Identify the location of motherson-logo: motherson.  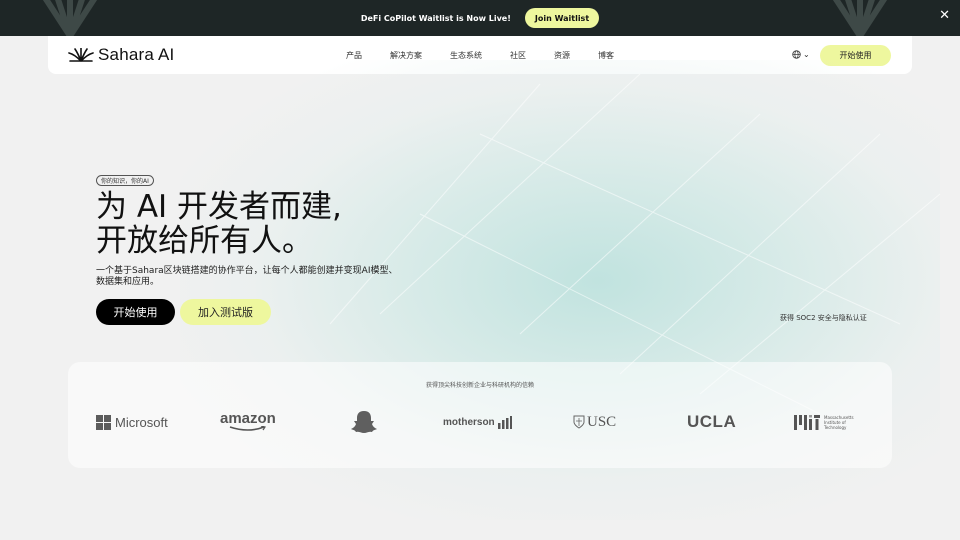
(477, 422).